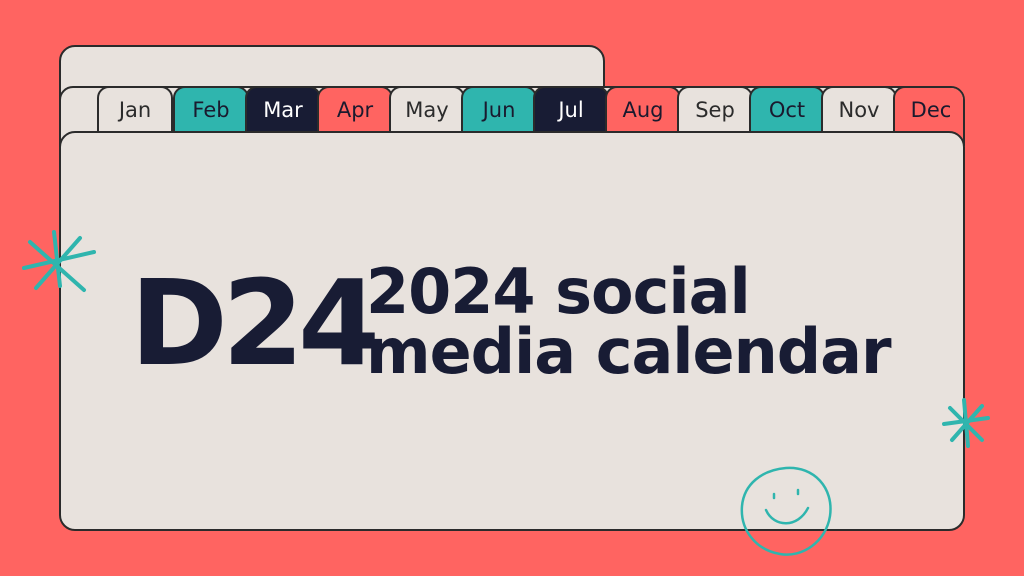 The height and width of the screenshot is (576, 1024). Describe the element at coordinates (629, 351) in the screenshot. I see `title-line-2: media calendar` at that location.